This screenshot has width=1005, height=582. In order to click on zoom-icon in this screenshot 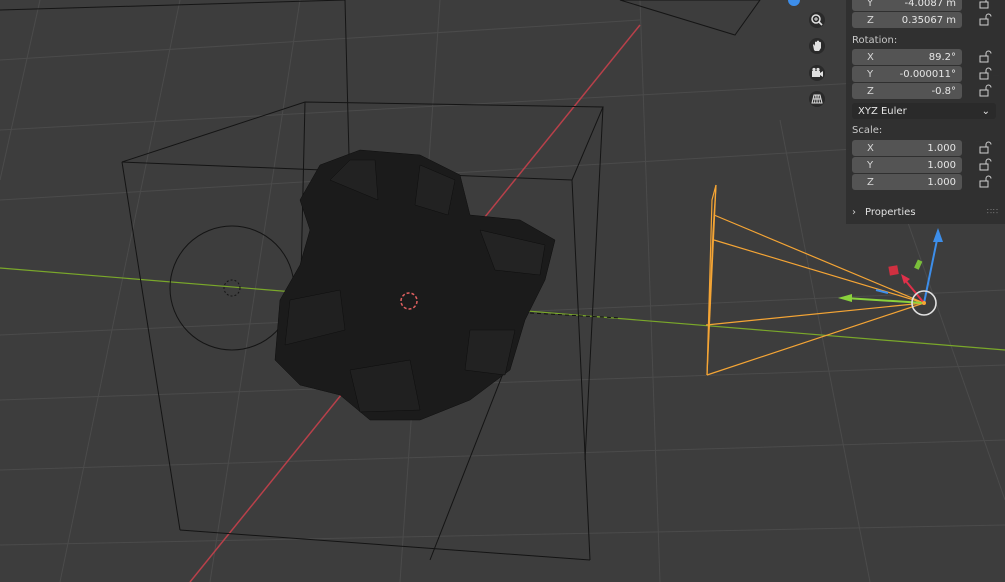, I will do `click(817, 20)`.